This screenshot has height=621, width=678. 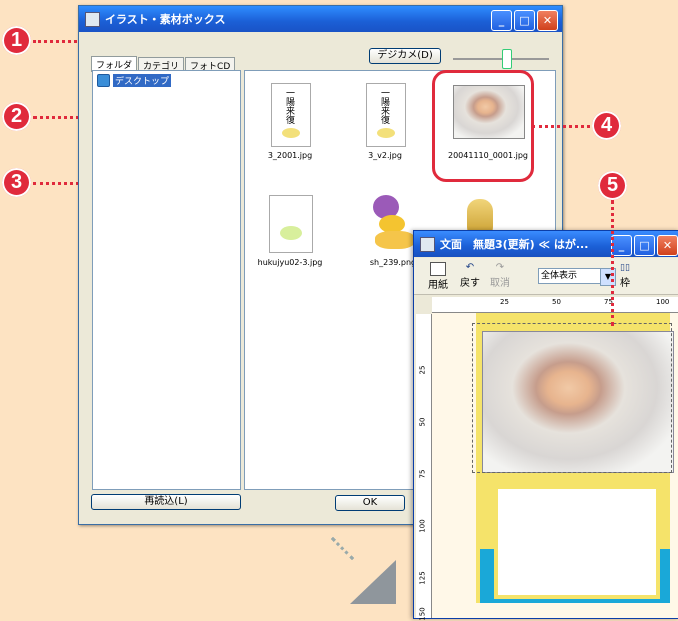 I want to click on callout-5: 5, so click(x=612, y=185).